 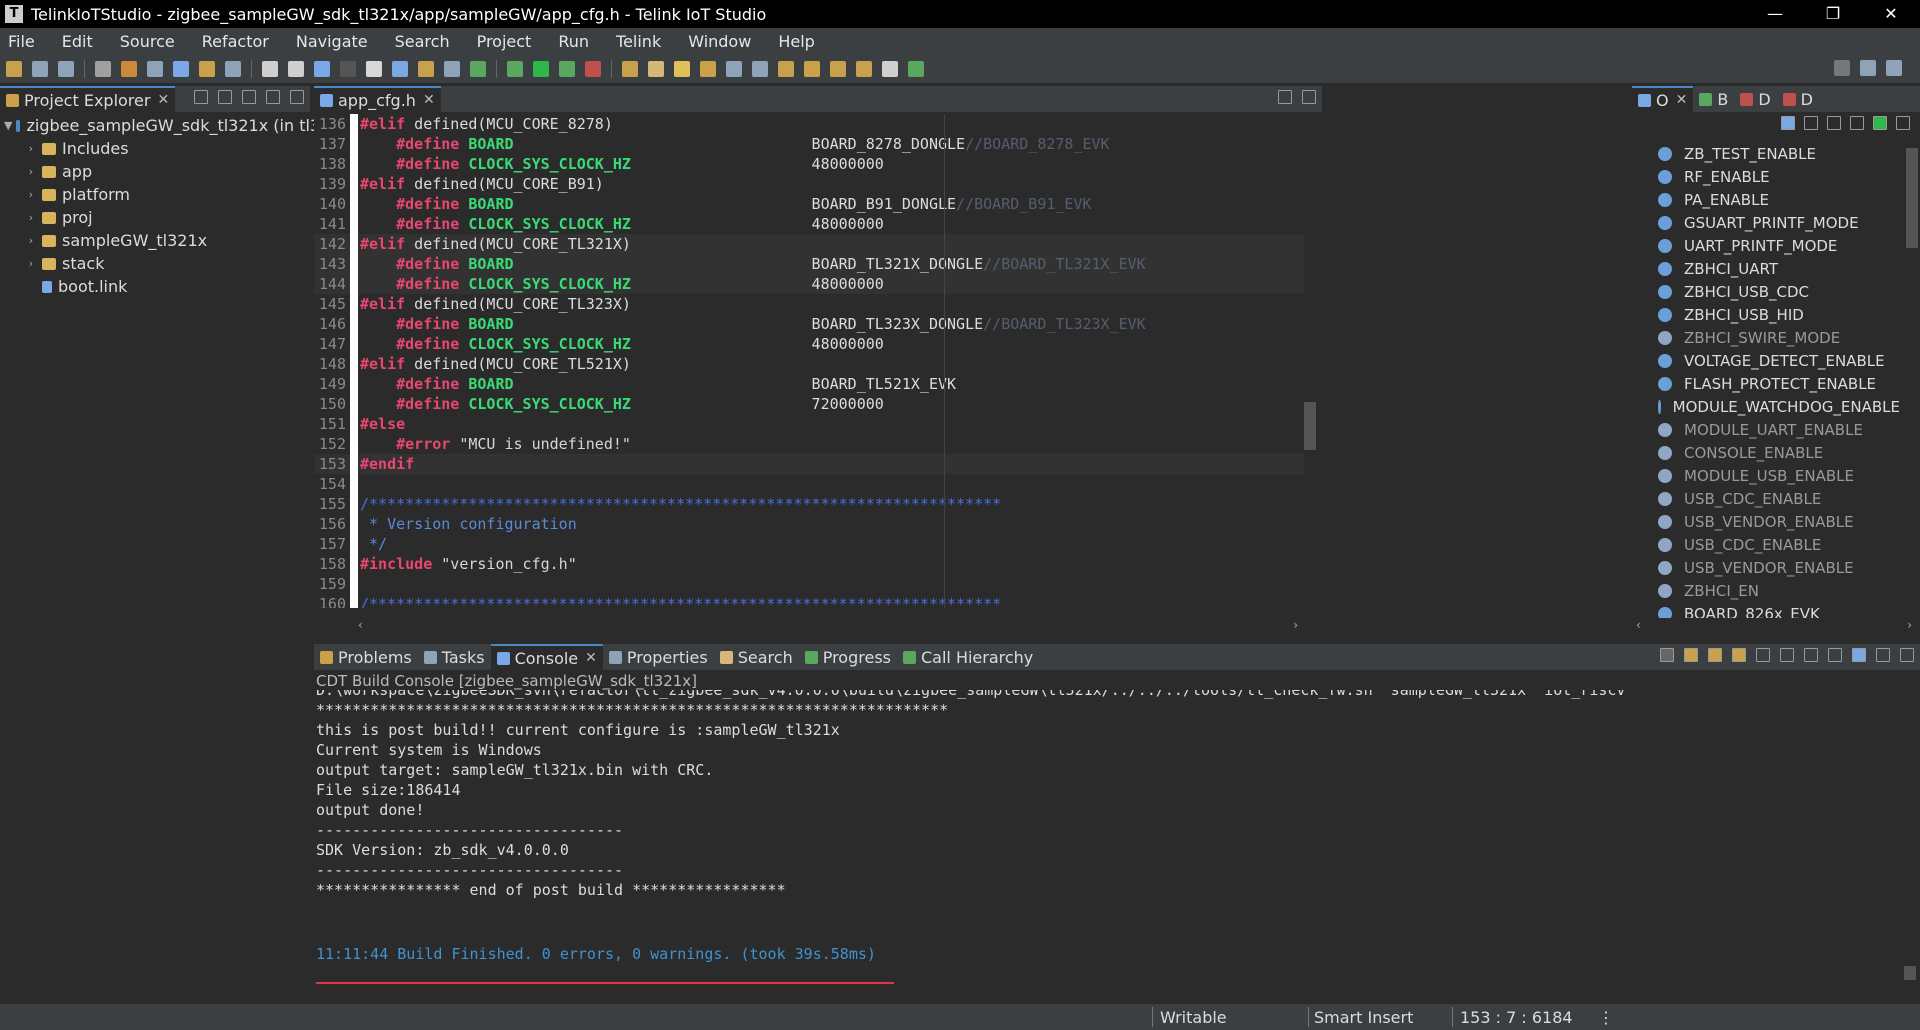 What do you see at coordinates (103, 68) in the screenshot?
I see `build-config-icon` at bounding box center [103, 68].